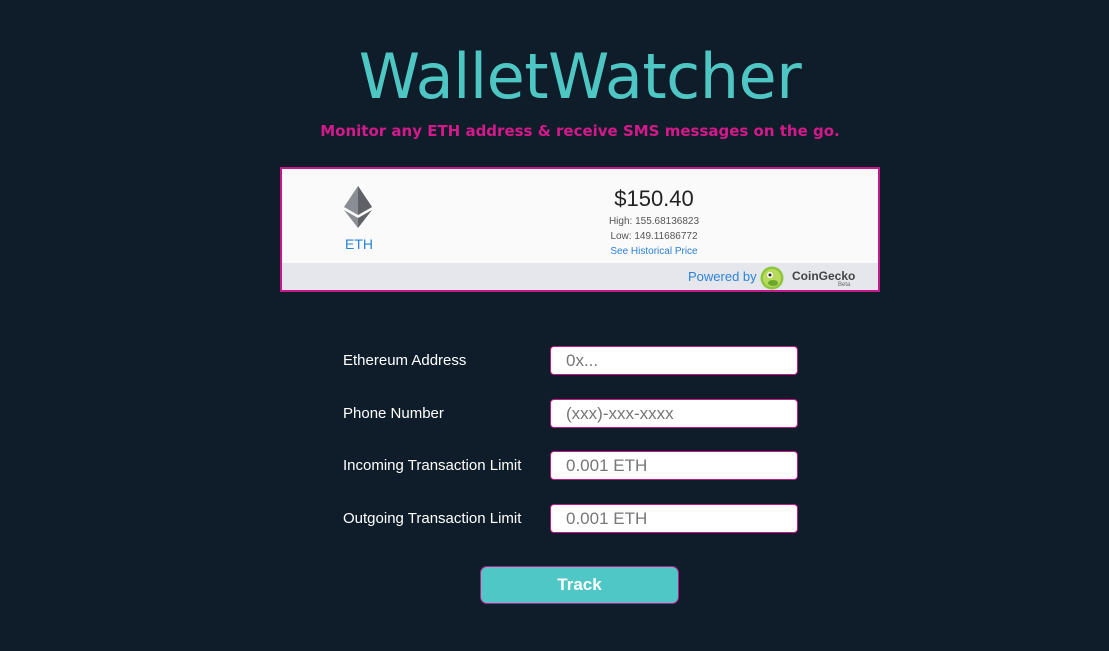 The width and height of the screenshot is (1109, 651). What do you see at coordinates (432, 518) in the screenshot?
I see `outgoing-limit-label: Outgoing Transaction Limit` at bounding box center [432, 518].